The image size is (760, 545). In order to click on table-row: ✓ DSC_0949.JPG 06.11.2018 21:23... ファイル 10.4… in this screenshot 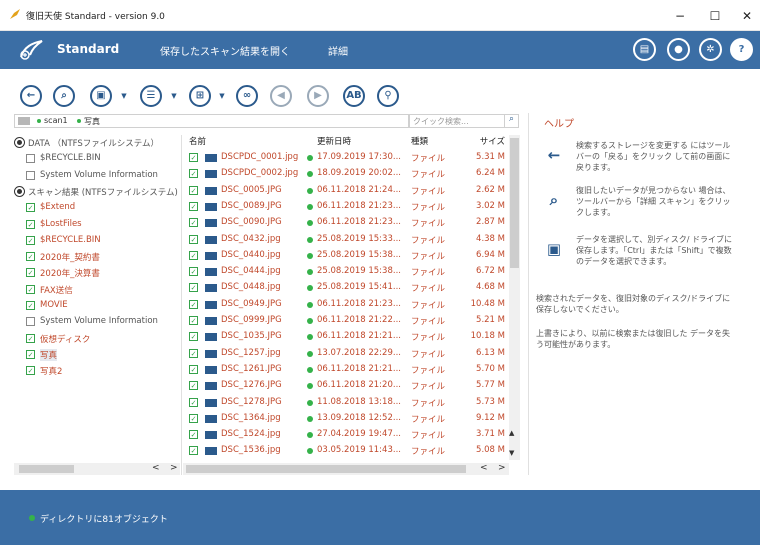, I will do `click(346, 305)`.